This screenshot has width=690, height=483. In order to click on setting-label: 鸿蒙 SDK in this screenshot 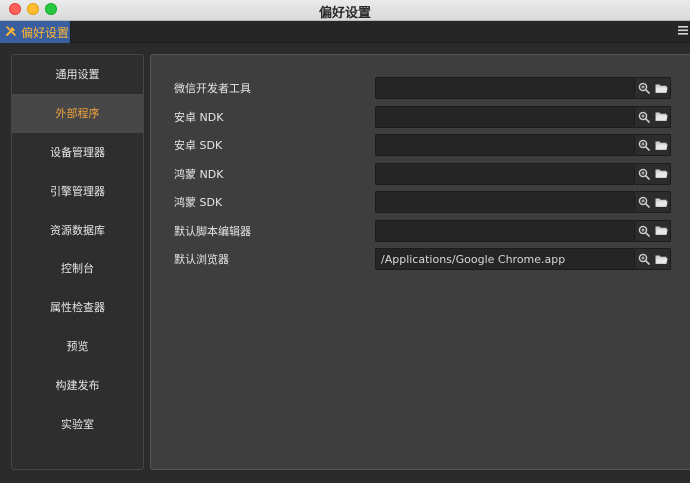, I will do `click(198, 202)`.